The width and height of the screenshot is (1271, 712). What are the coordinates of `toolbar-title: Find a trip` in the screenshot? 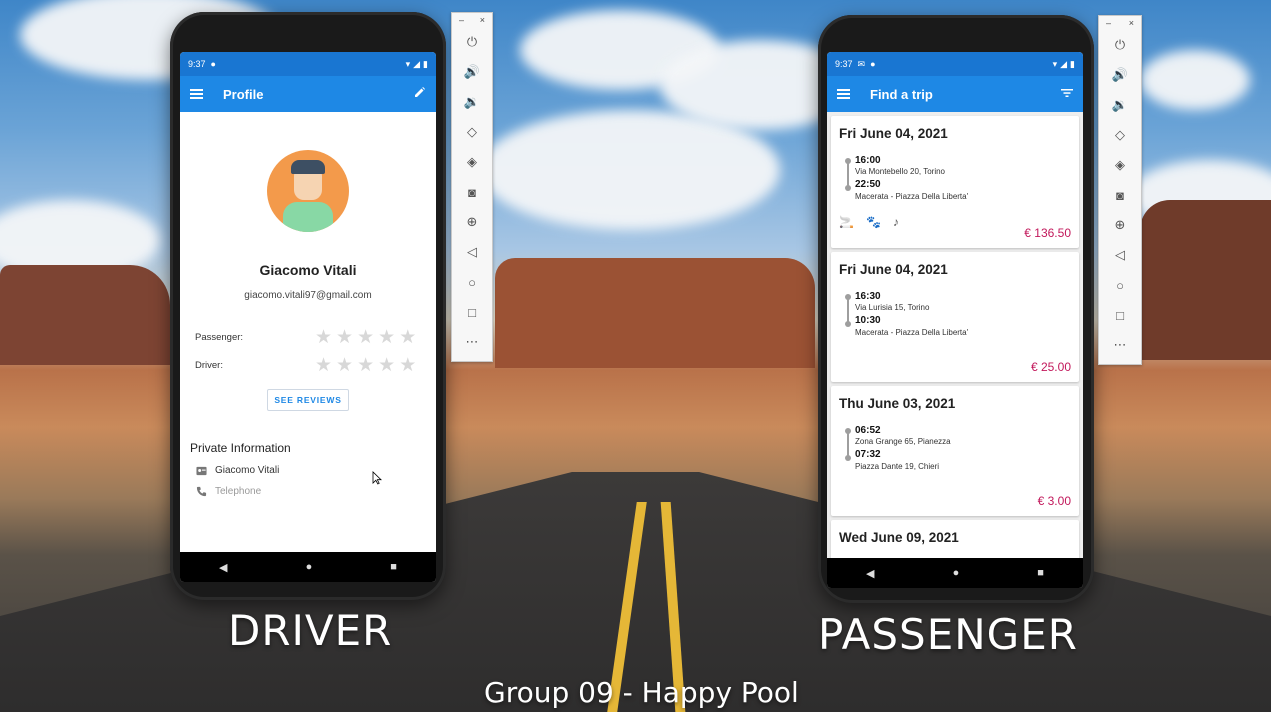 It's located at (901, 94).